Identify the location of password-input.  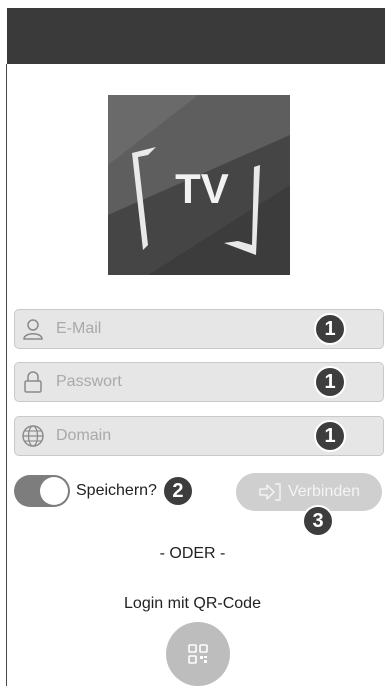
(180, 382).